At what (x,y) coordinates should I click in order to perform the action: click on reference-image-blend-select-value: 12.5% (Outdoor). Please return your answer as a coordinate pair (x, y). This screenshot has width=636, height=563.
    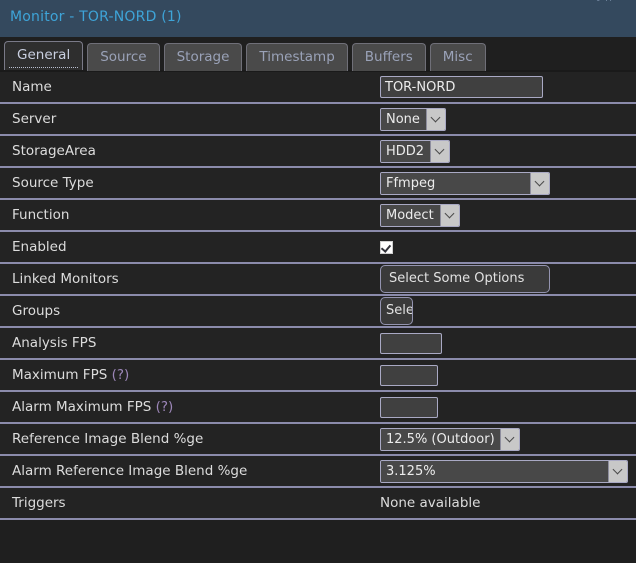
    Looking at the image, I should click on (440, 439).